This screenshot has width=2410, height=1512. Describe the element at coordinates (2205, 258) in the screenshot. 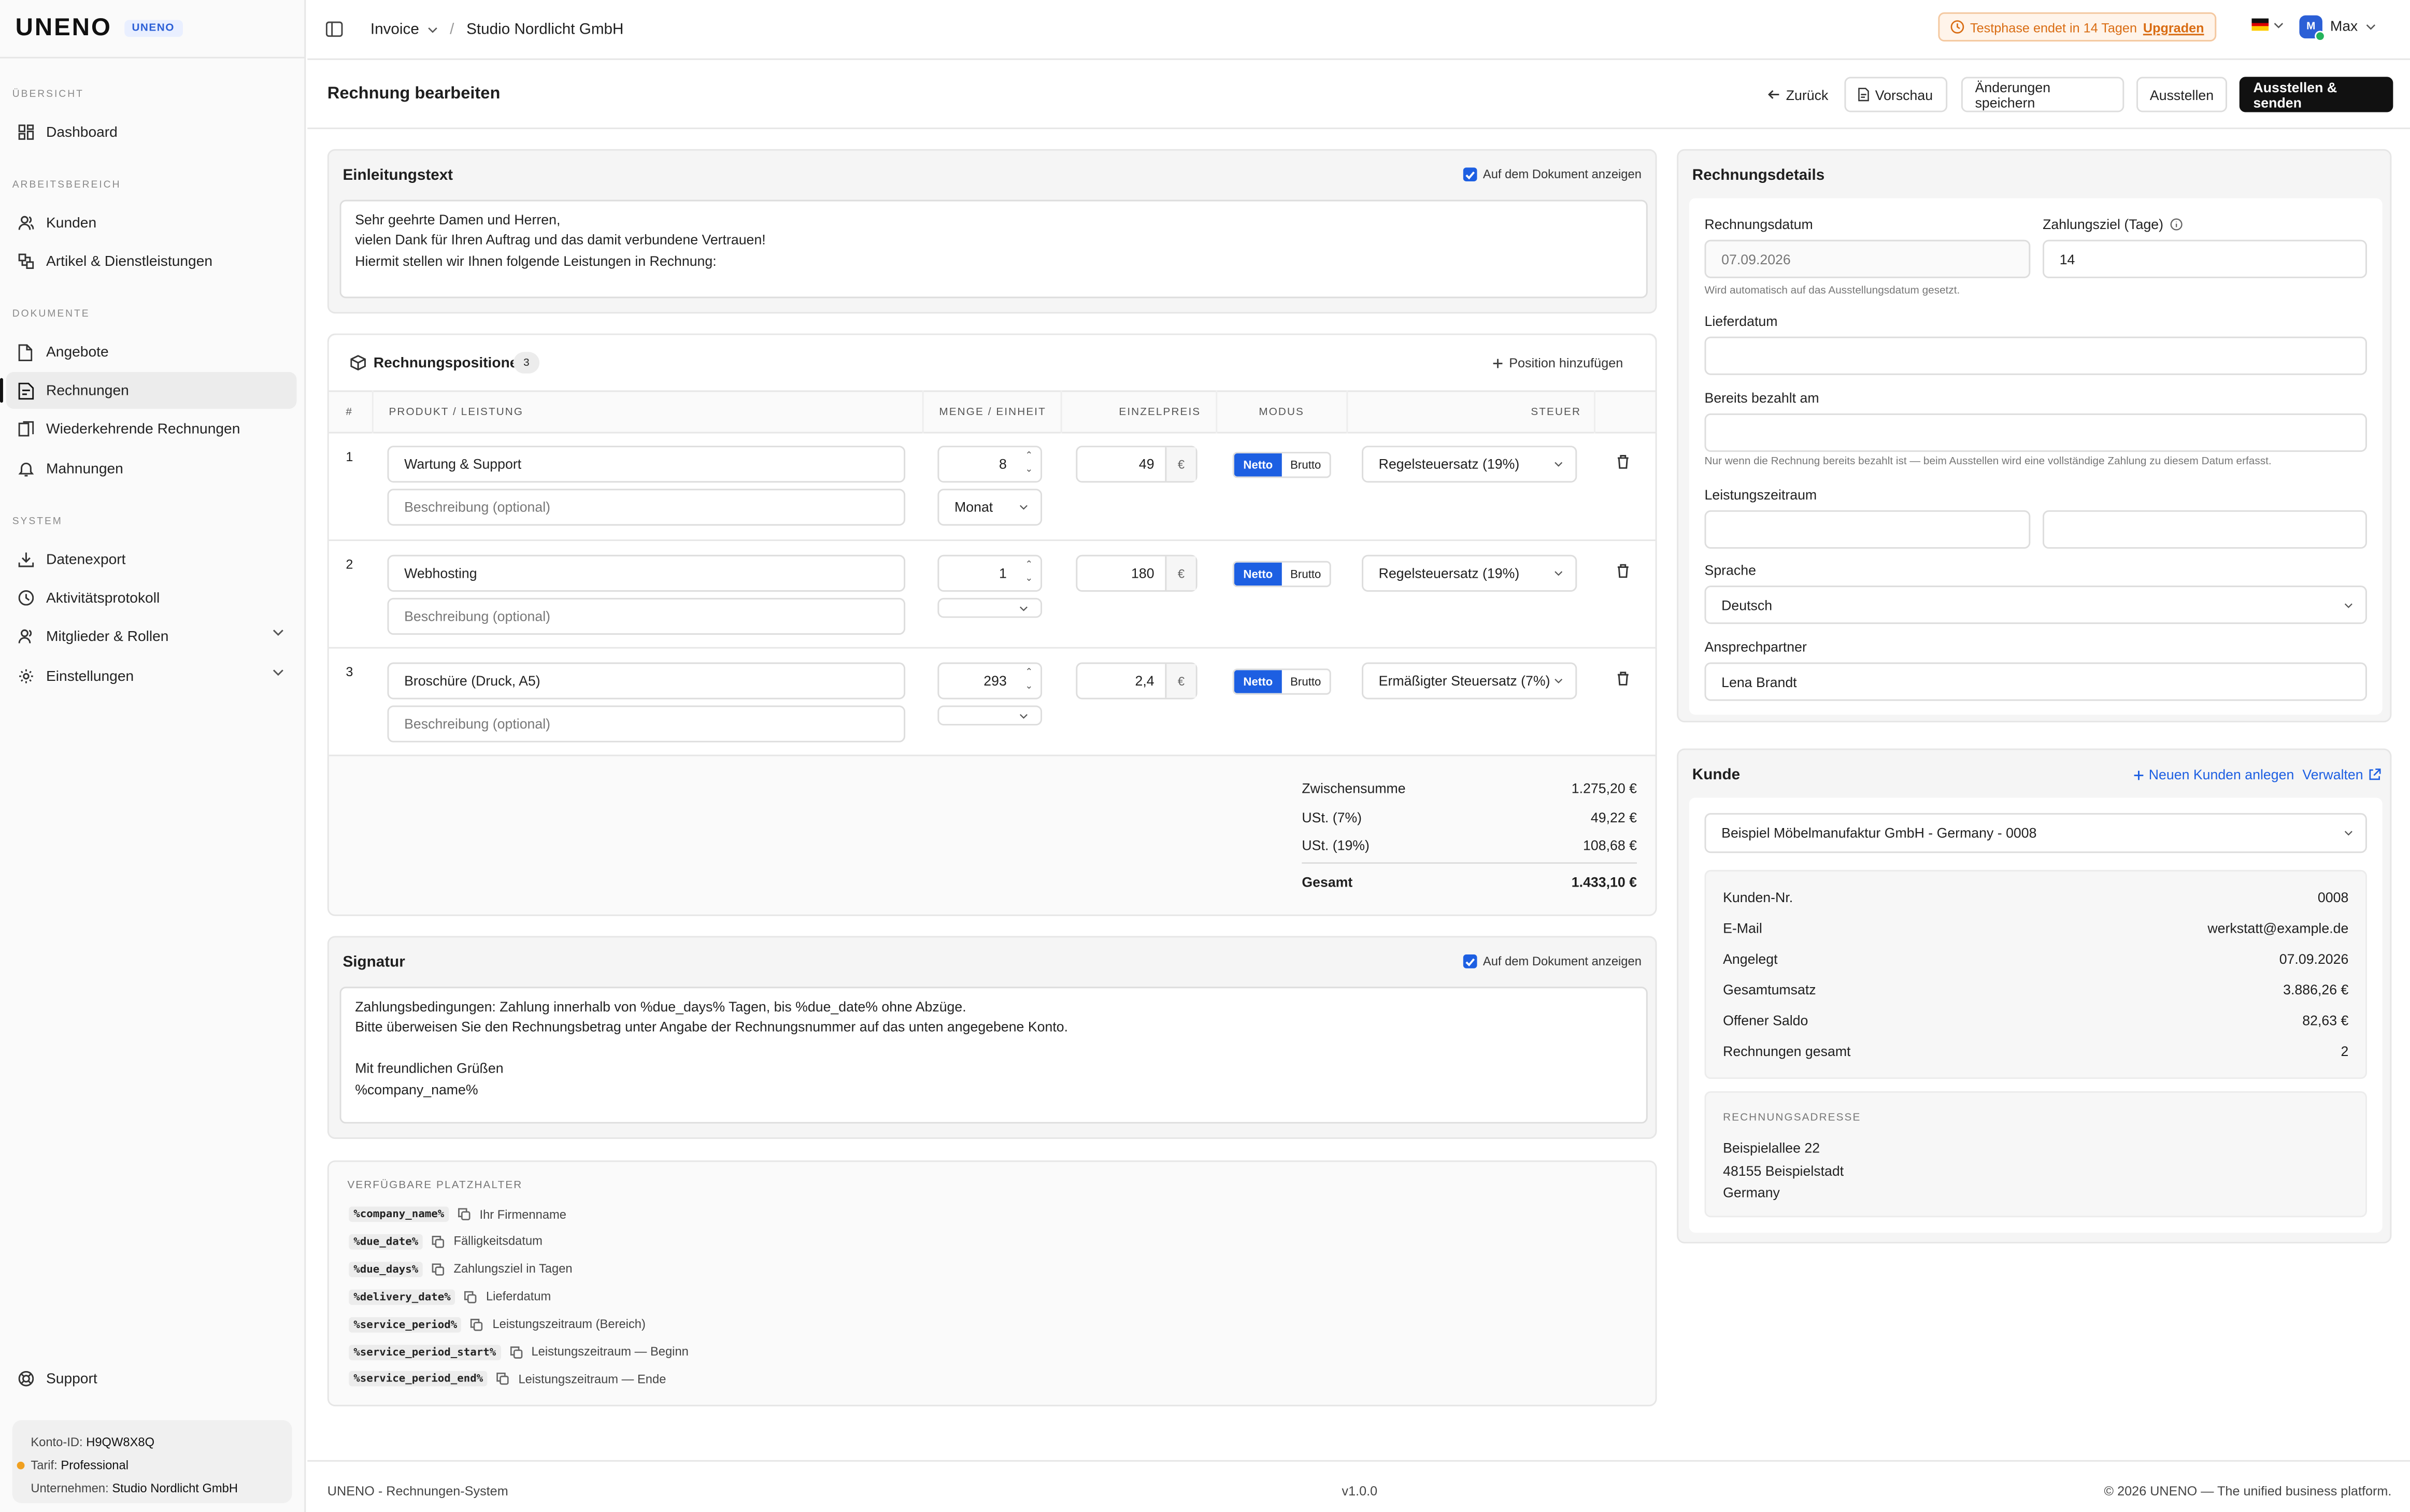

I see `payment-terms-field: 14` at that location.